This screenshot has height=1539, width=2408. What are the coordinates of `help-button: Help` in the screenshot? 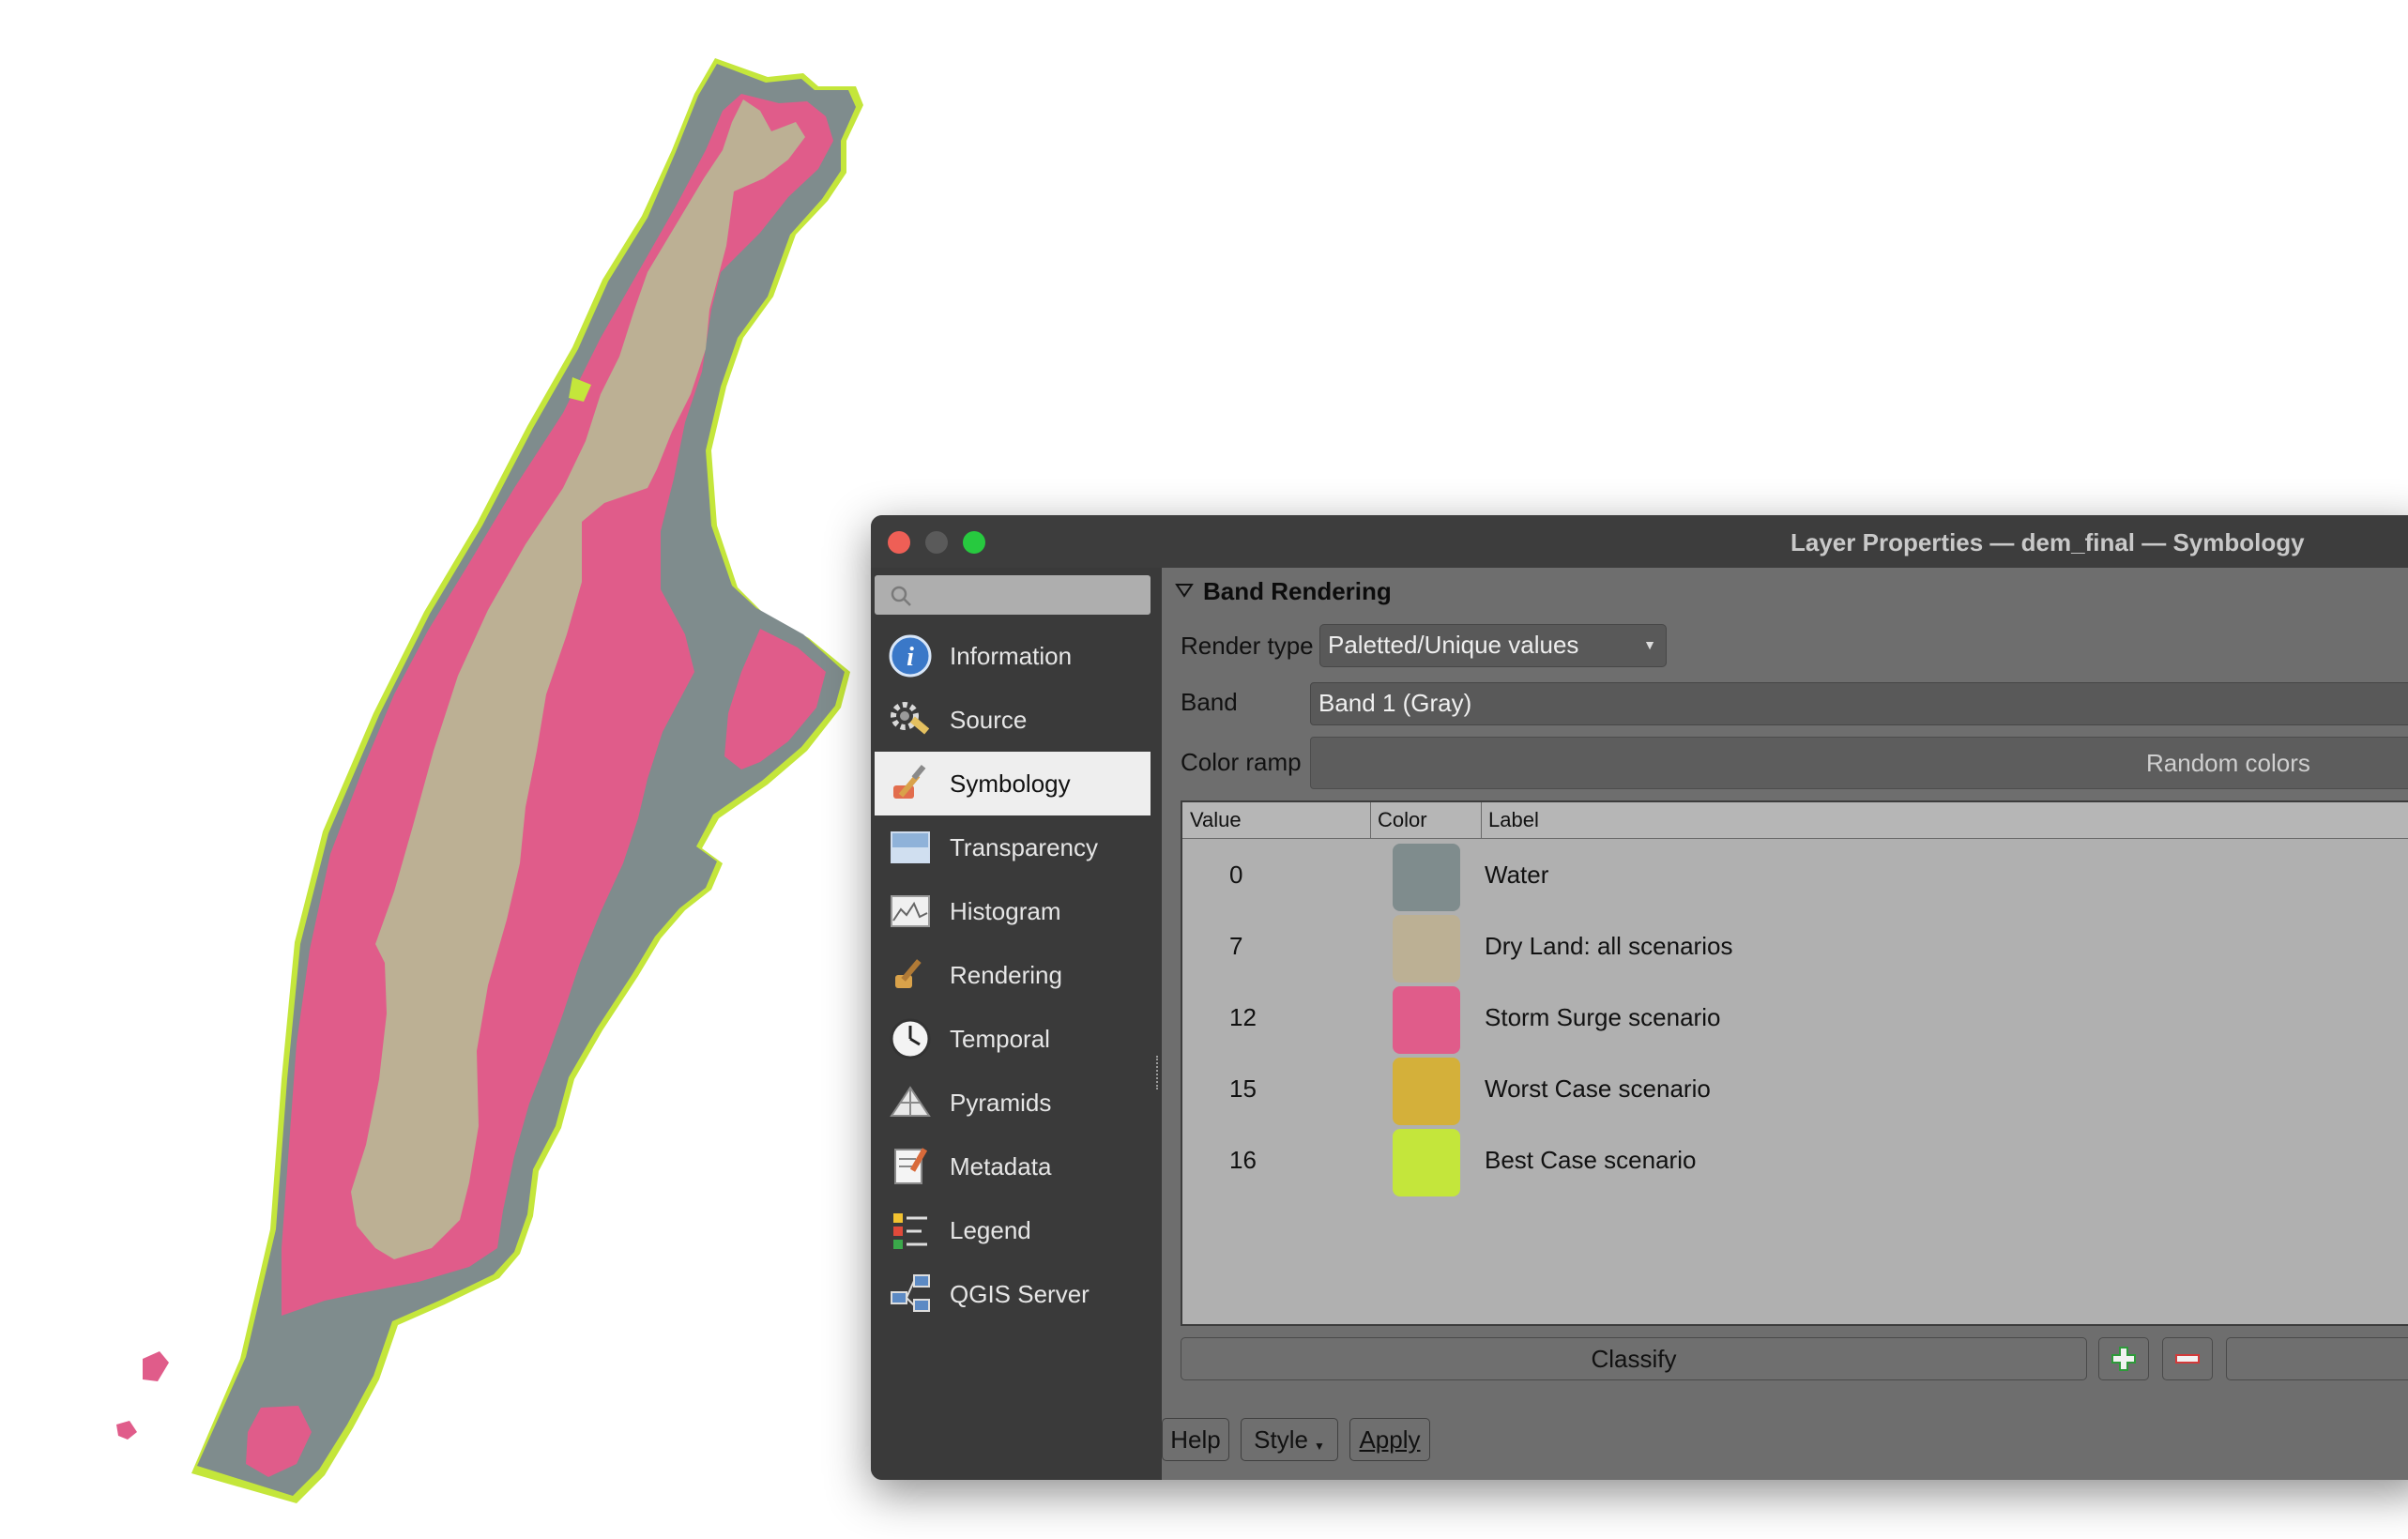 It's located at (1195, 1439).